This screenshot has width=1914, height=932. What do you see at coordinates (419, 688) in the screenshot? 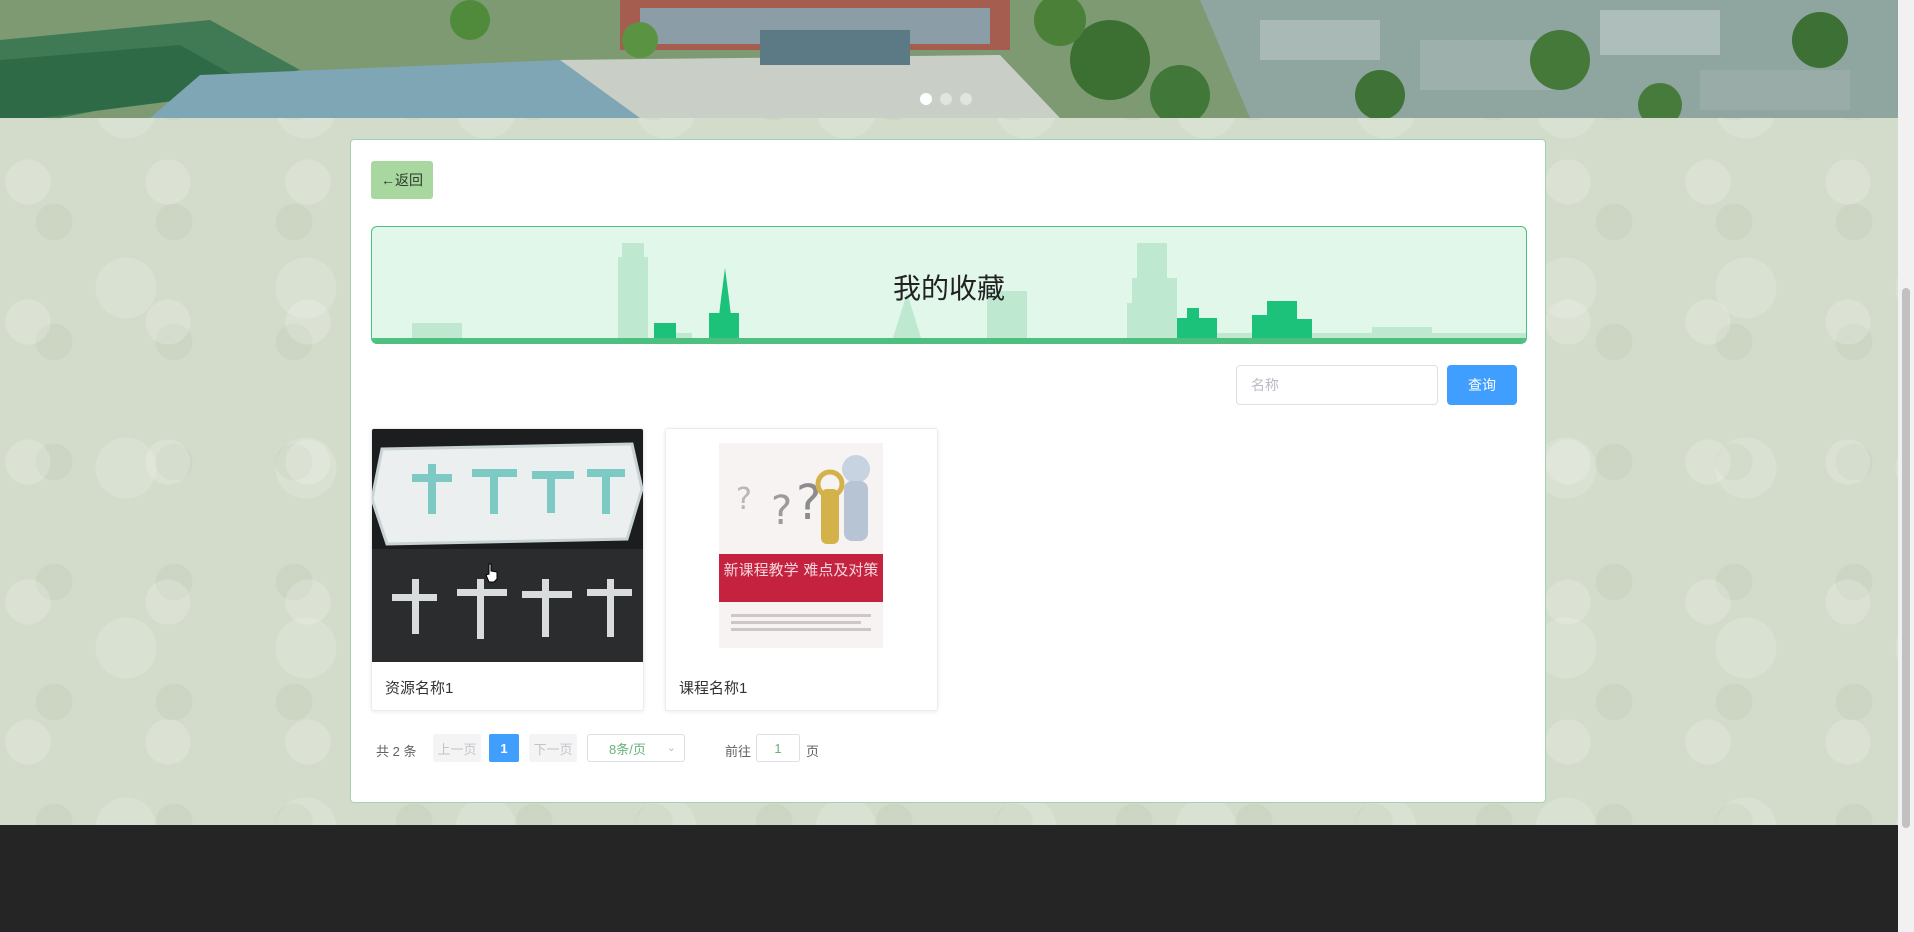
I see `item-name: 资源名称1` at bounding box center [419, 688].